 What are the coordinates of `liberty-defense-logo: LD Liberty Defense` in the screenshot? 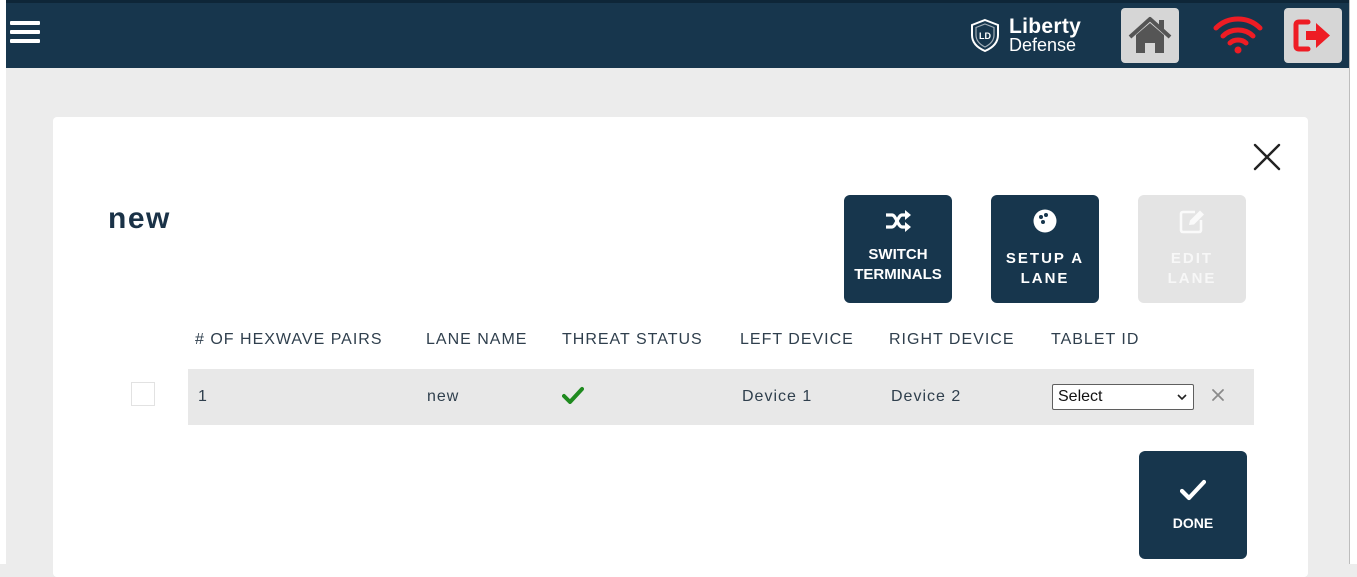 It's located at (1034, 35).